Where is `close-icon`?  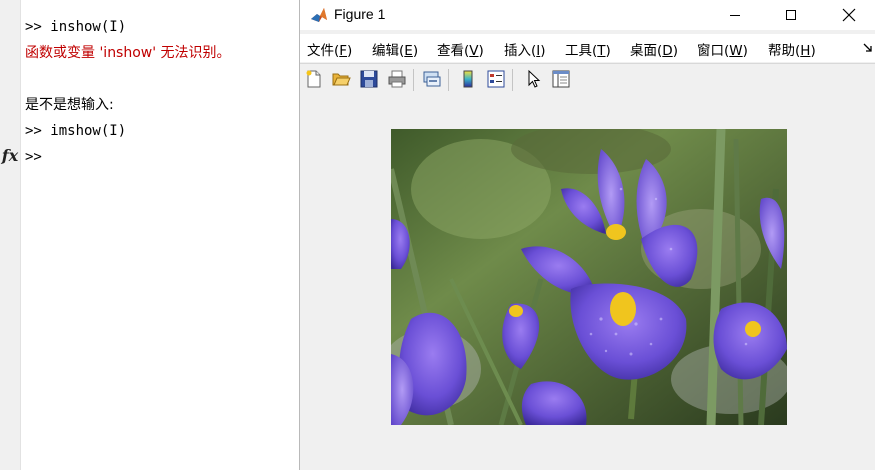 close-icon is located at coordinates (849, 15).